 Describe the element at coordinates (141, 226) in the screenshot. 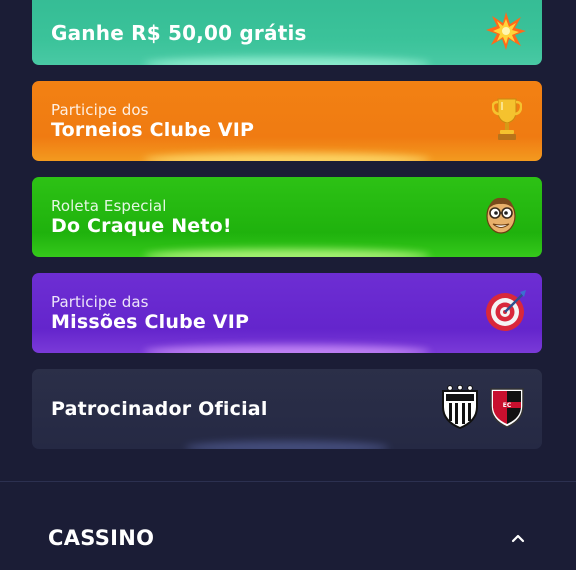

I see `promo-title: Do Craque Neto!` at that location.